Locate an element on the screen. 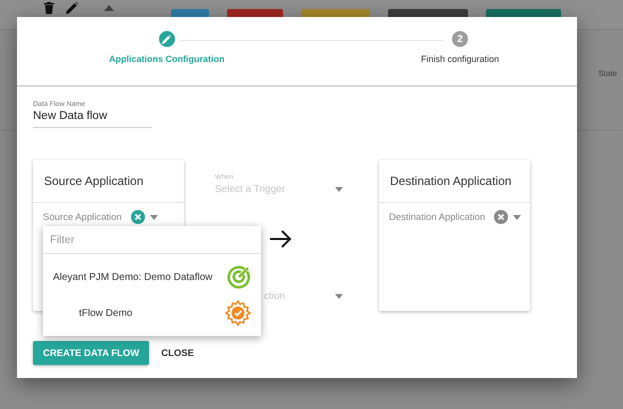 The width and height of the screenshot is (623, 409). destination-select: Destination Application is located at coordinates (454, 213).